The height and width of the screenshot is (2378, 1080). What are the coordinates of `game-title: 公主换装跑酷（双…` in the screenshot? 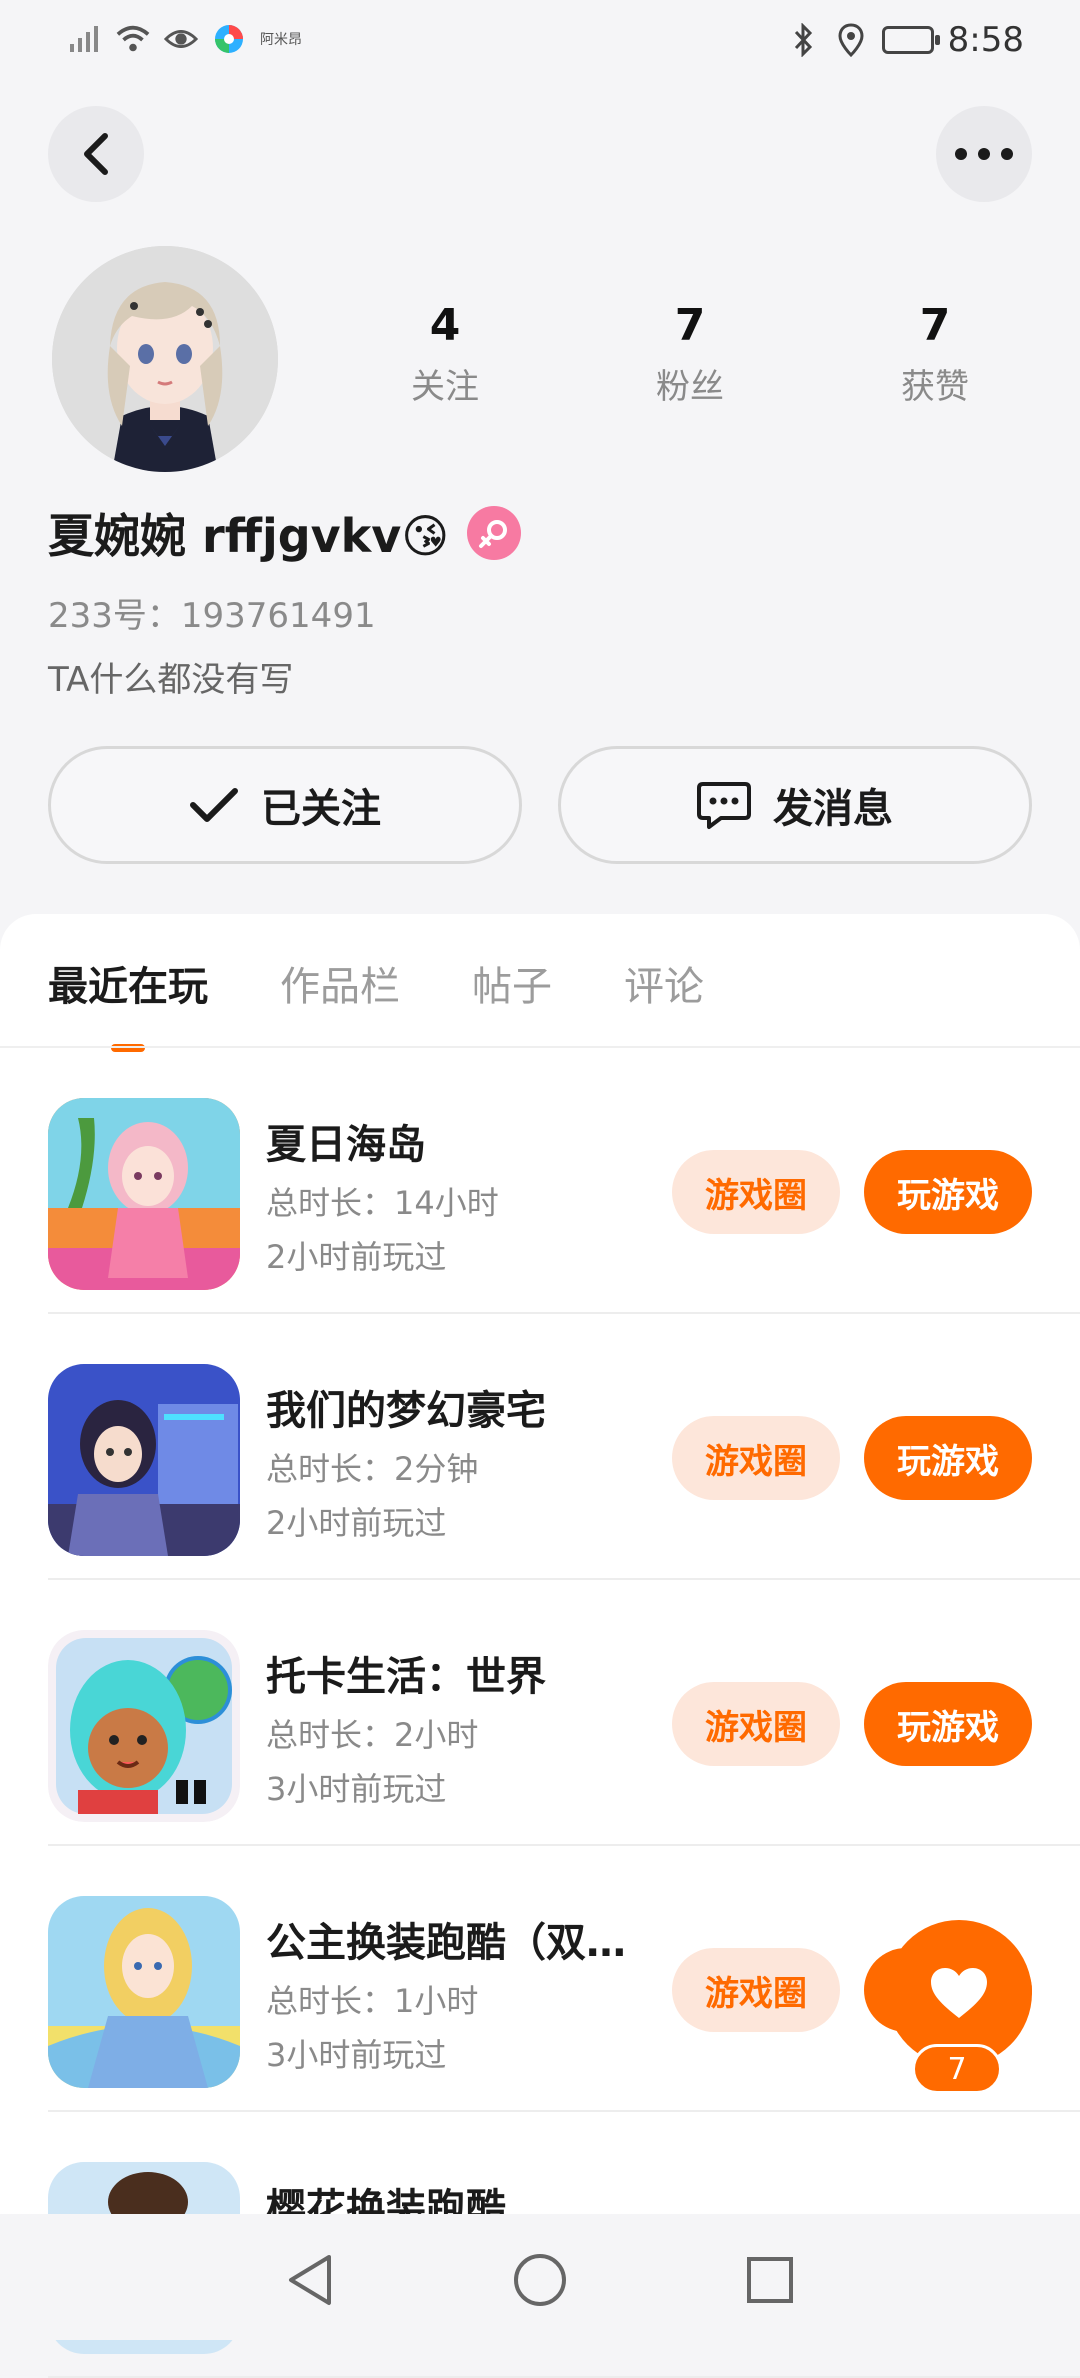 It's located at (446, 1943).